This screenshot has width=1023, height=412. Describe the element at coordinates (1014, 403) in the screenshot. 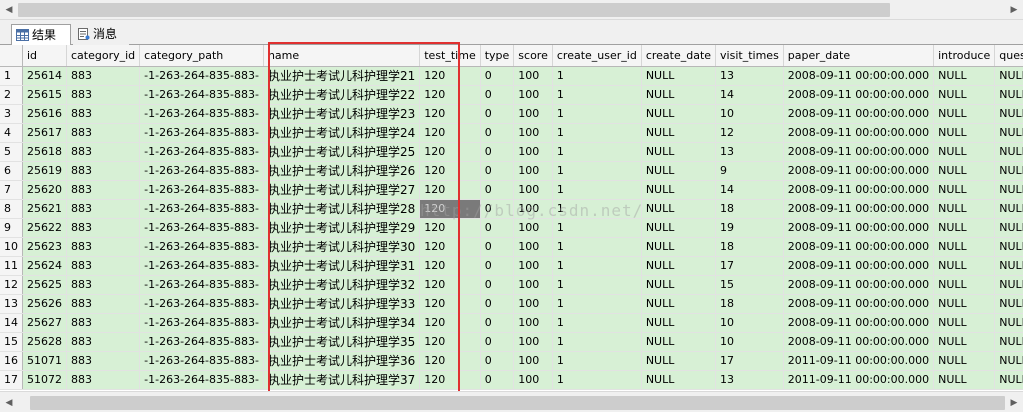

I see `scroll-right-arrow-icon: ▶` at that location.